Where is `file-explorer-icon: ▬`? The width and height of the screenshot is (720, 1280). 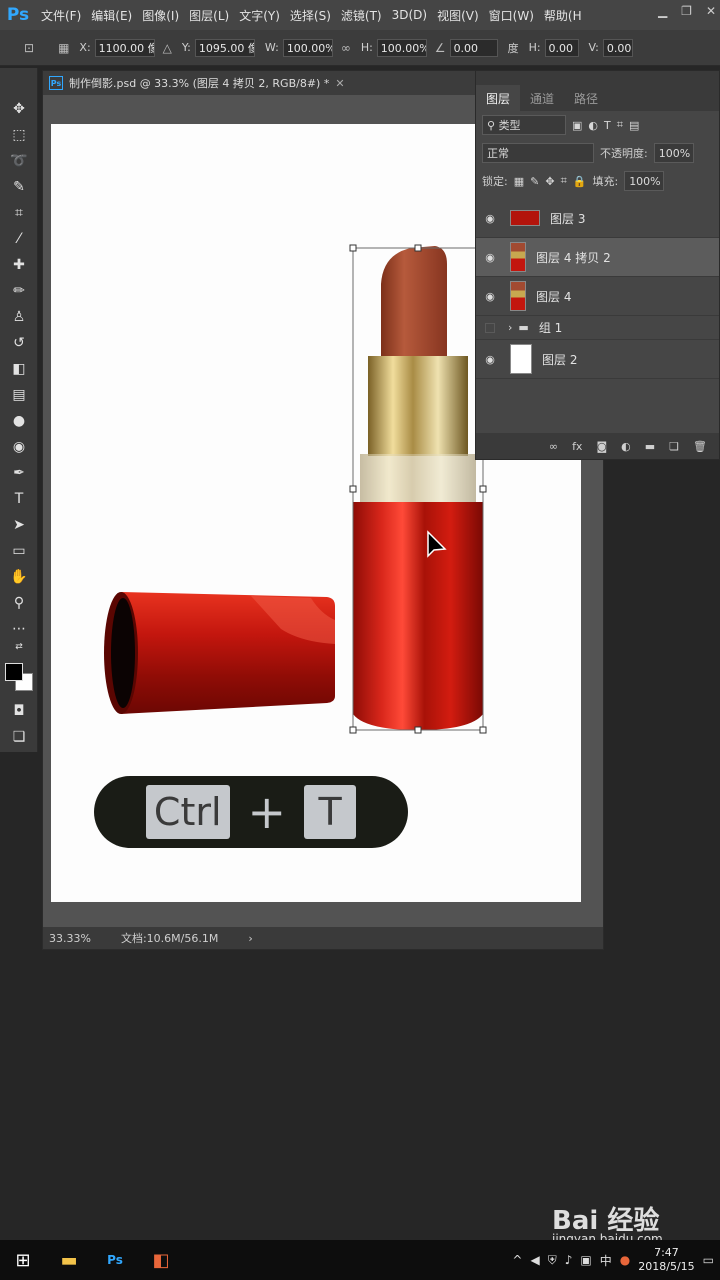
file-explorer-icon: ▬ is located at coordinates (69, 1260).